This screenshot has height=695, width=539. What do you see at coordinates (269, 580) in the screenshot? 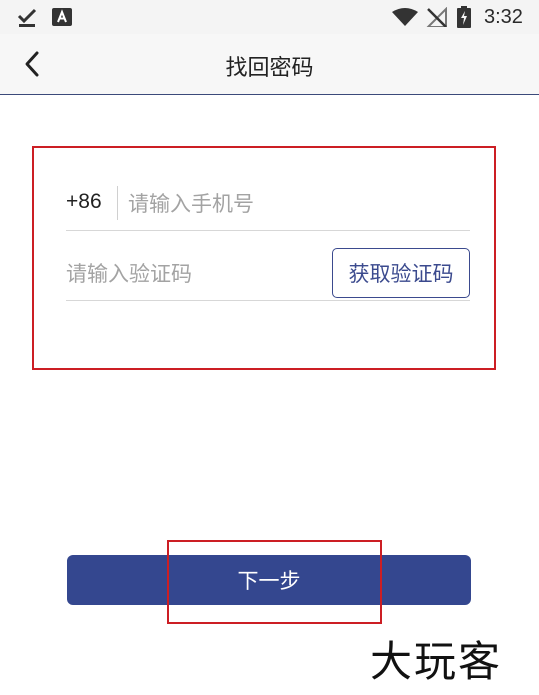
I see `next-button: 下一步` at bounding box center [269, 580].